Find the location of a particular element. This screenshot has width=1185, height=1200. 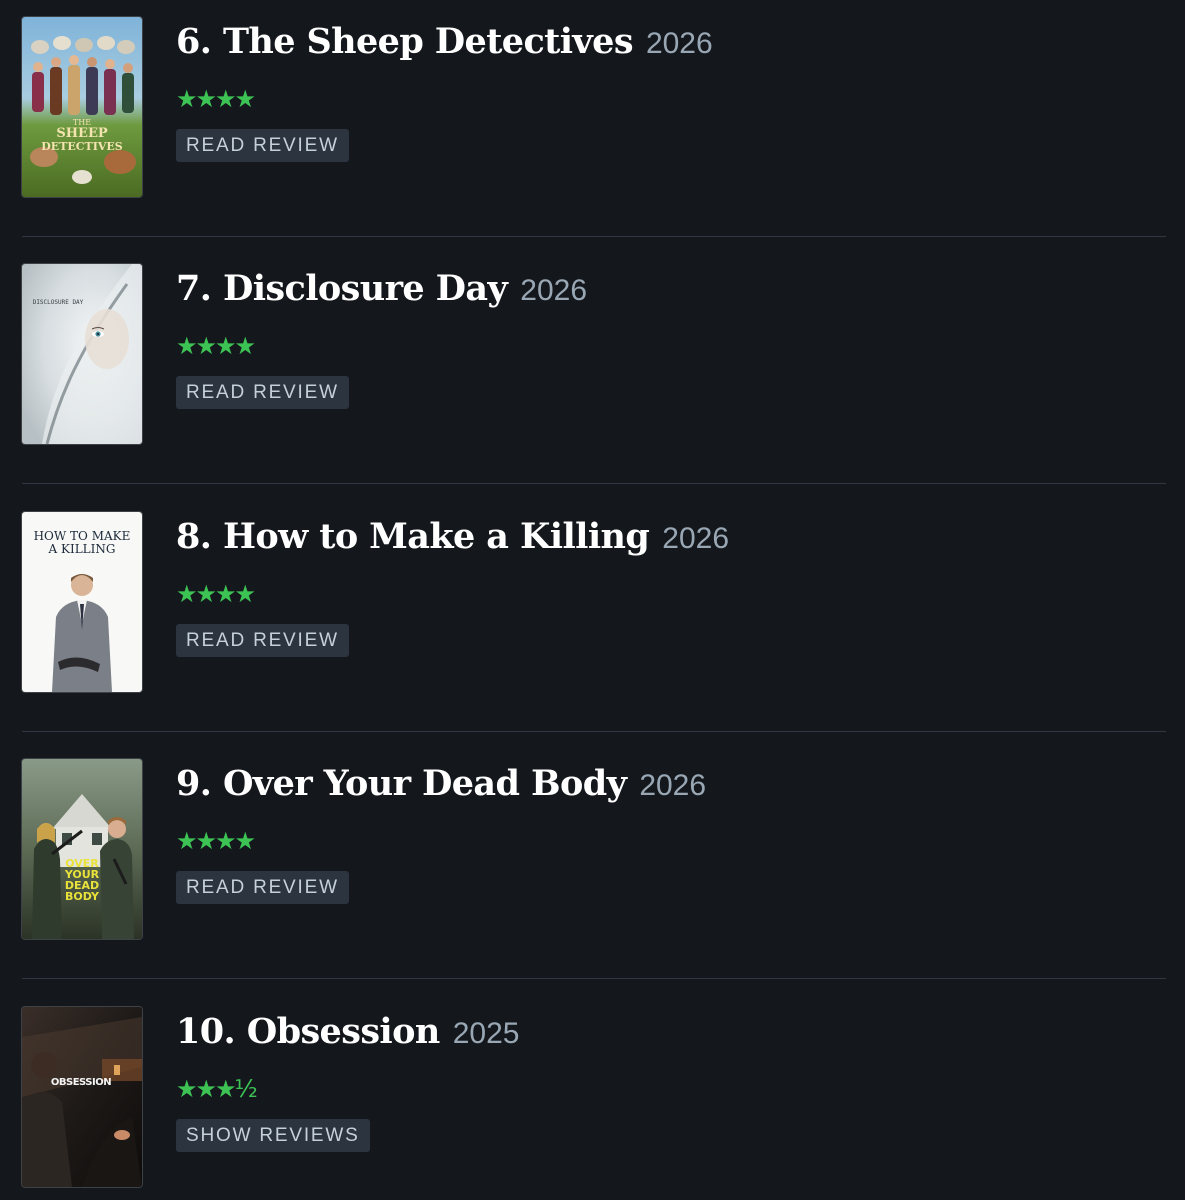

poster-image: OBSESSION is located at coordinates (82, 1097).